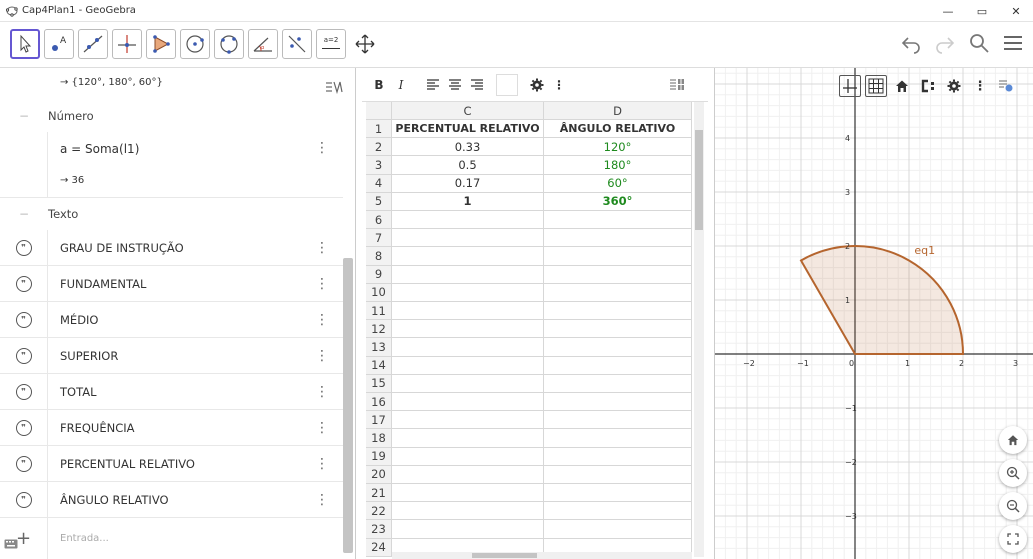 This screenshot has width=1033, height=559. I want to click on cell-c3: 0.5, so click(468, 165).